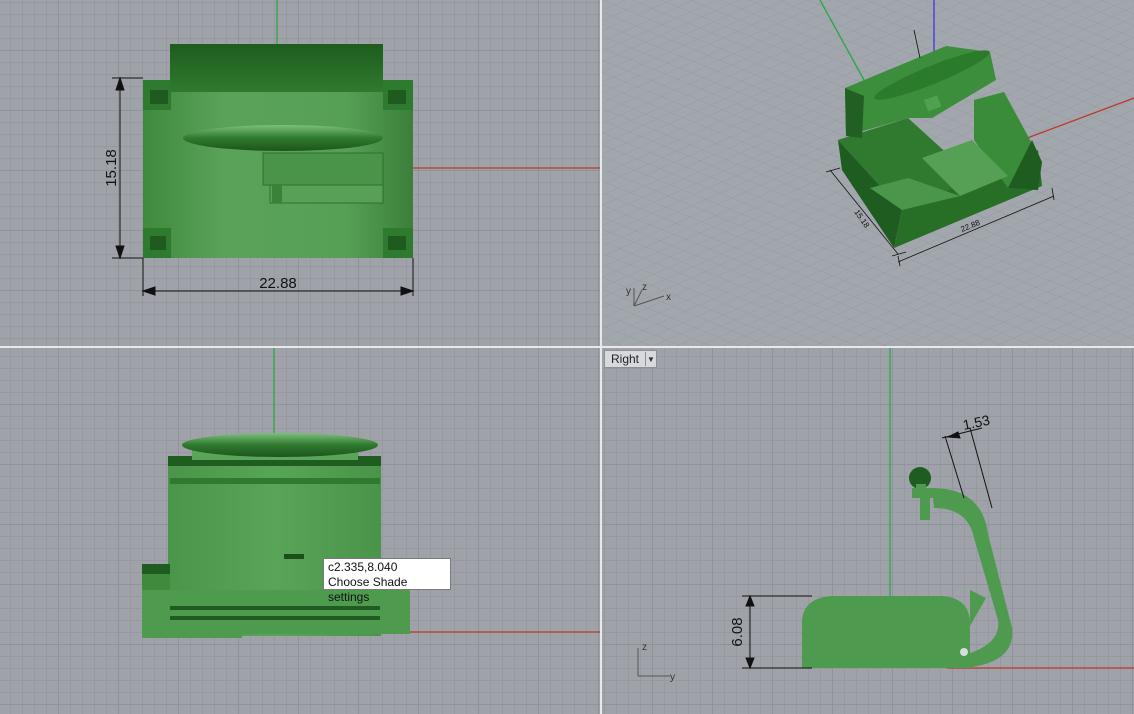 Image resolution: width=1134 pixels, height=714 pixels. What do you see at coordinates (368, 589) in the screenshot?
I see `tooltip-message: Choose Shade settings` at bounding box center [368, 589].